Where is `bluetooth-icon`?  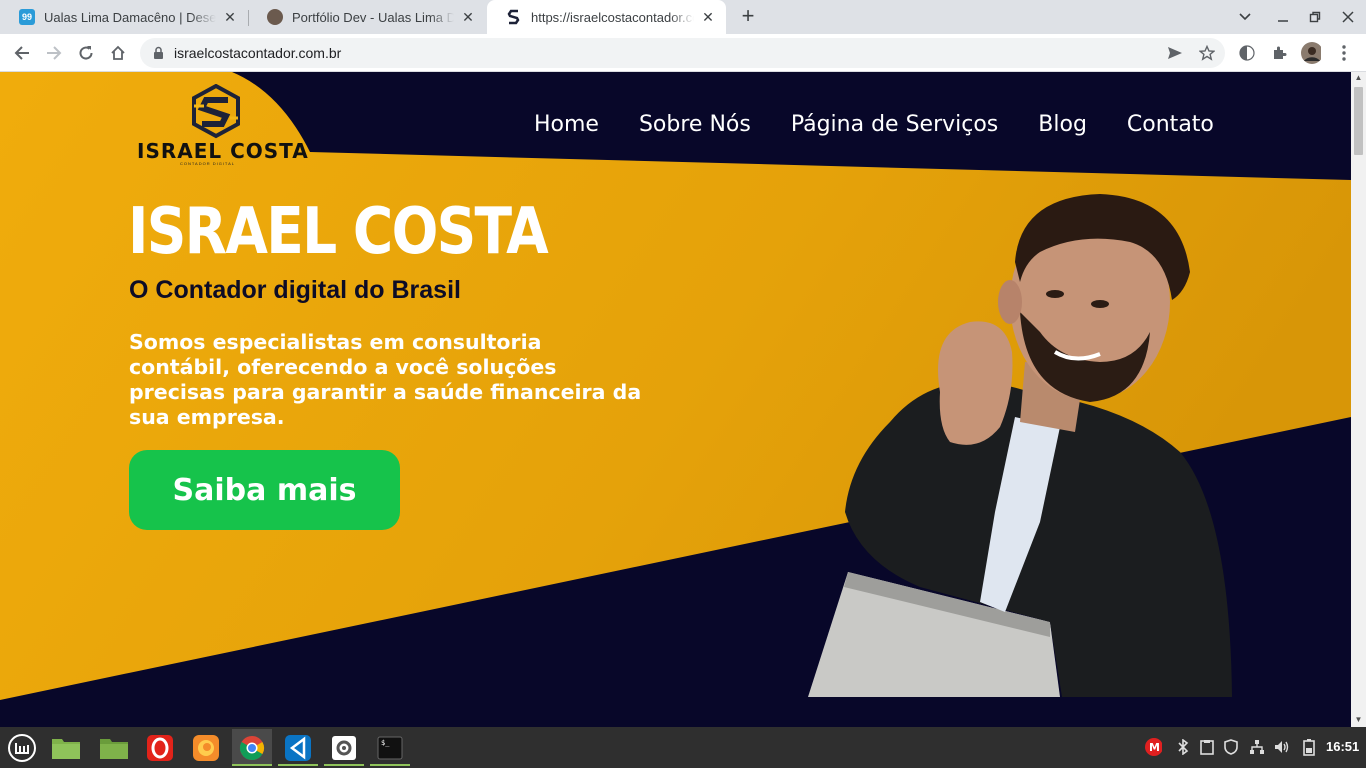
bluetooth-icon is located at coordinates (1183, 747).